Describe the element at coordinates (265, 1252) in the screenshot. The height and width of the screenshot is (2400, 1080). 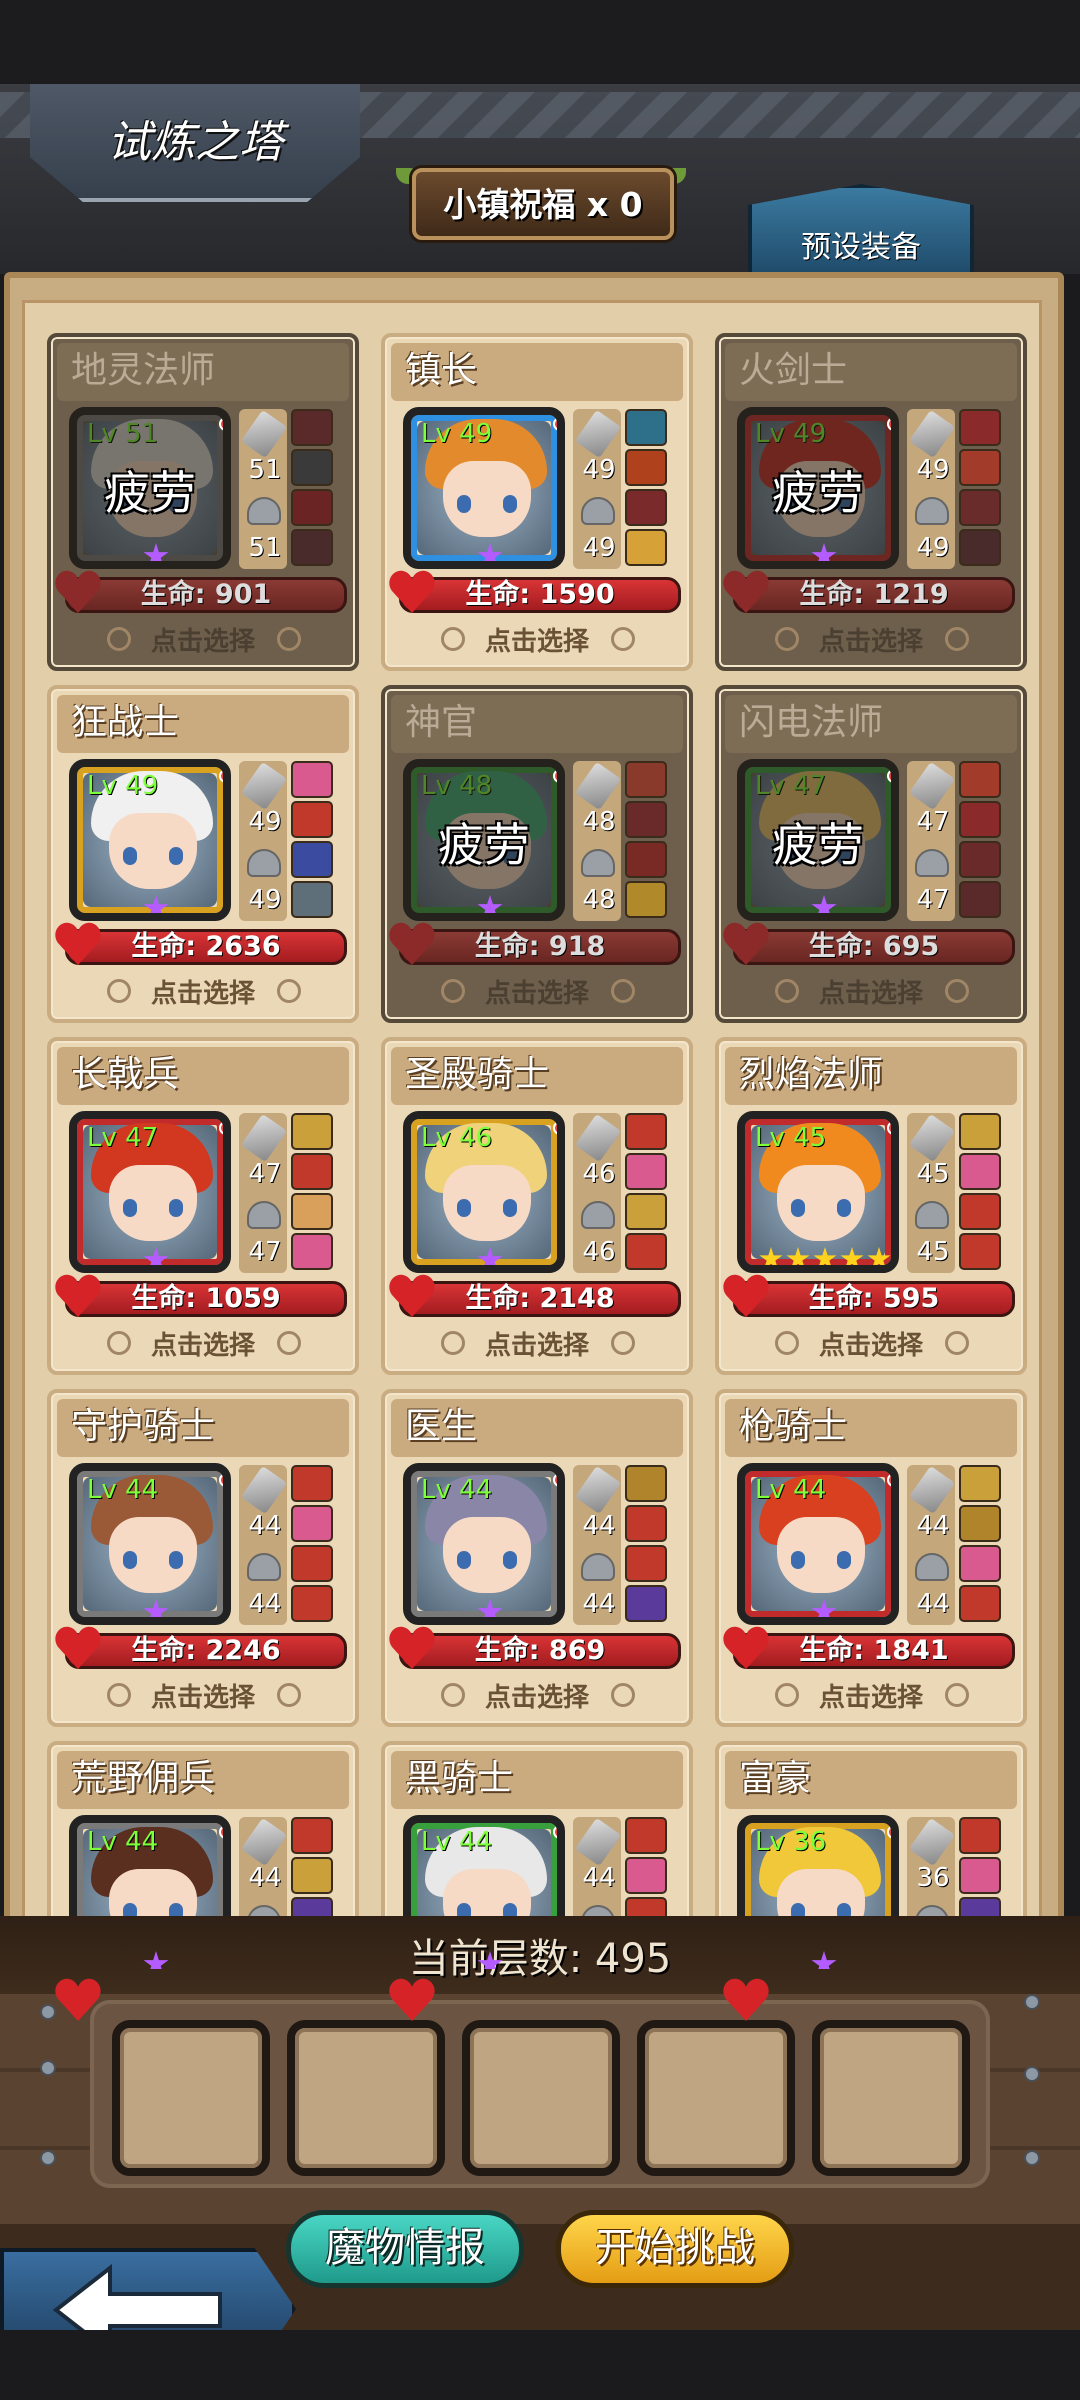
I see `armor-level: 47` at that location.